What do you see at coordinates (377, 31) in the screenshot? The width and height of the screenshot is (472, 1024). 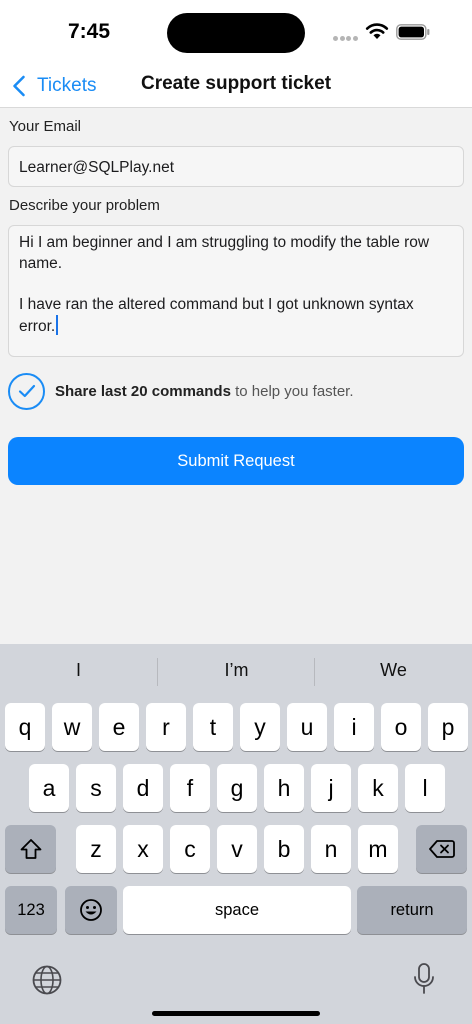 I see `wifi-icon` at bounding box center [377, 31].